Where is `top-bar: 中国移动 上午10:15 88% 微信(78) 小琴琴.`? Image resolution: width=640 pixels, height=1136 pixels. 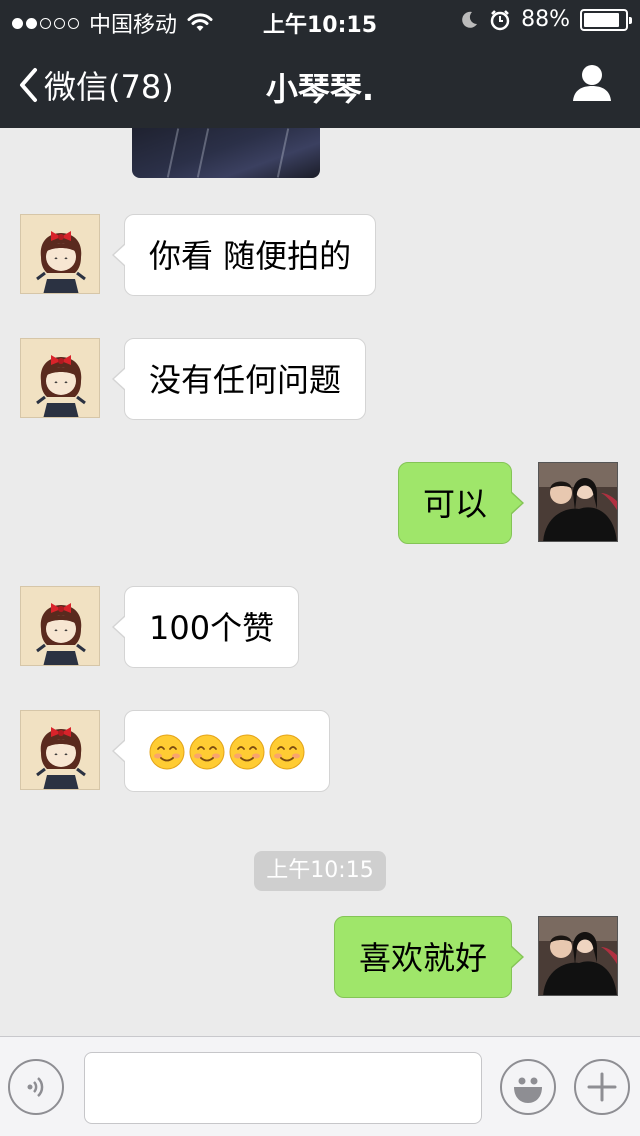 top-bar: 中国移动 上午10:15 88% 微信(78) 小琴琴. is located at coordinates (320, 64).